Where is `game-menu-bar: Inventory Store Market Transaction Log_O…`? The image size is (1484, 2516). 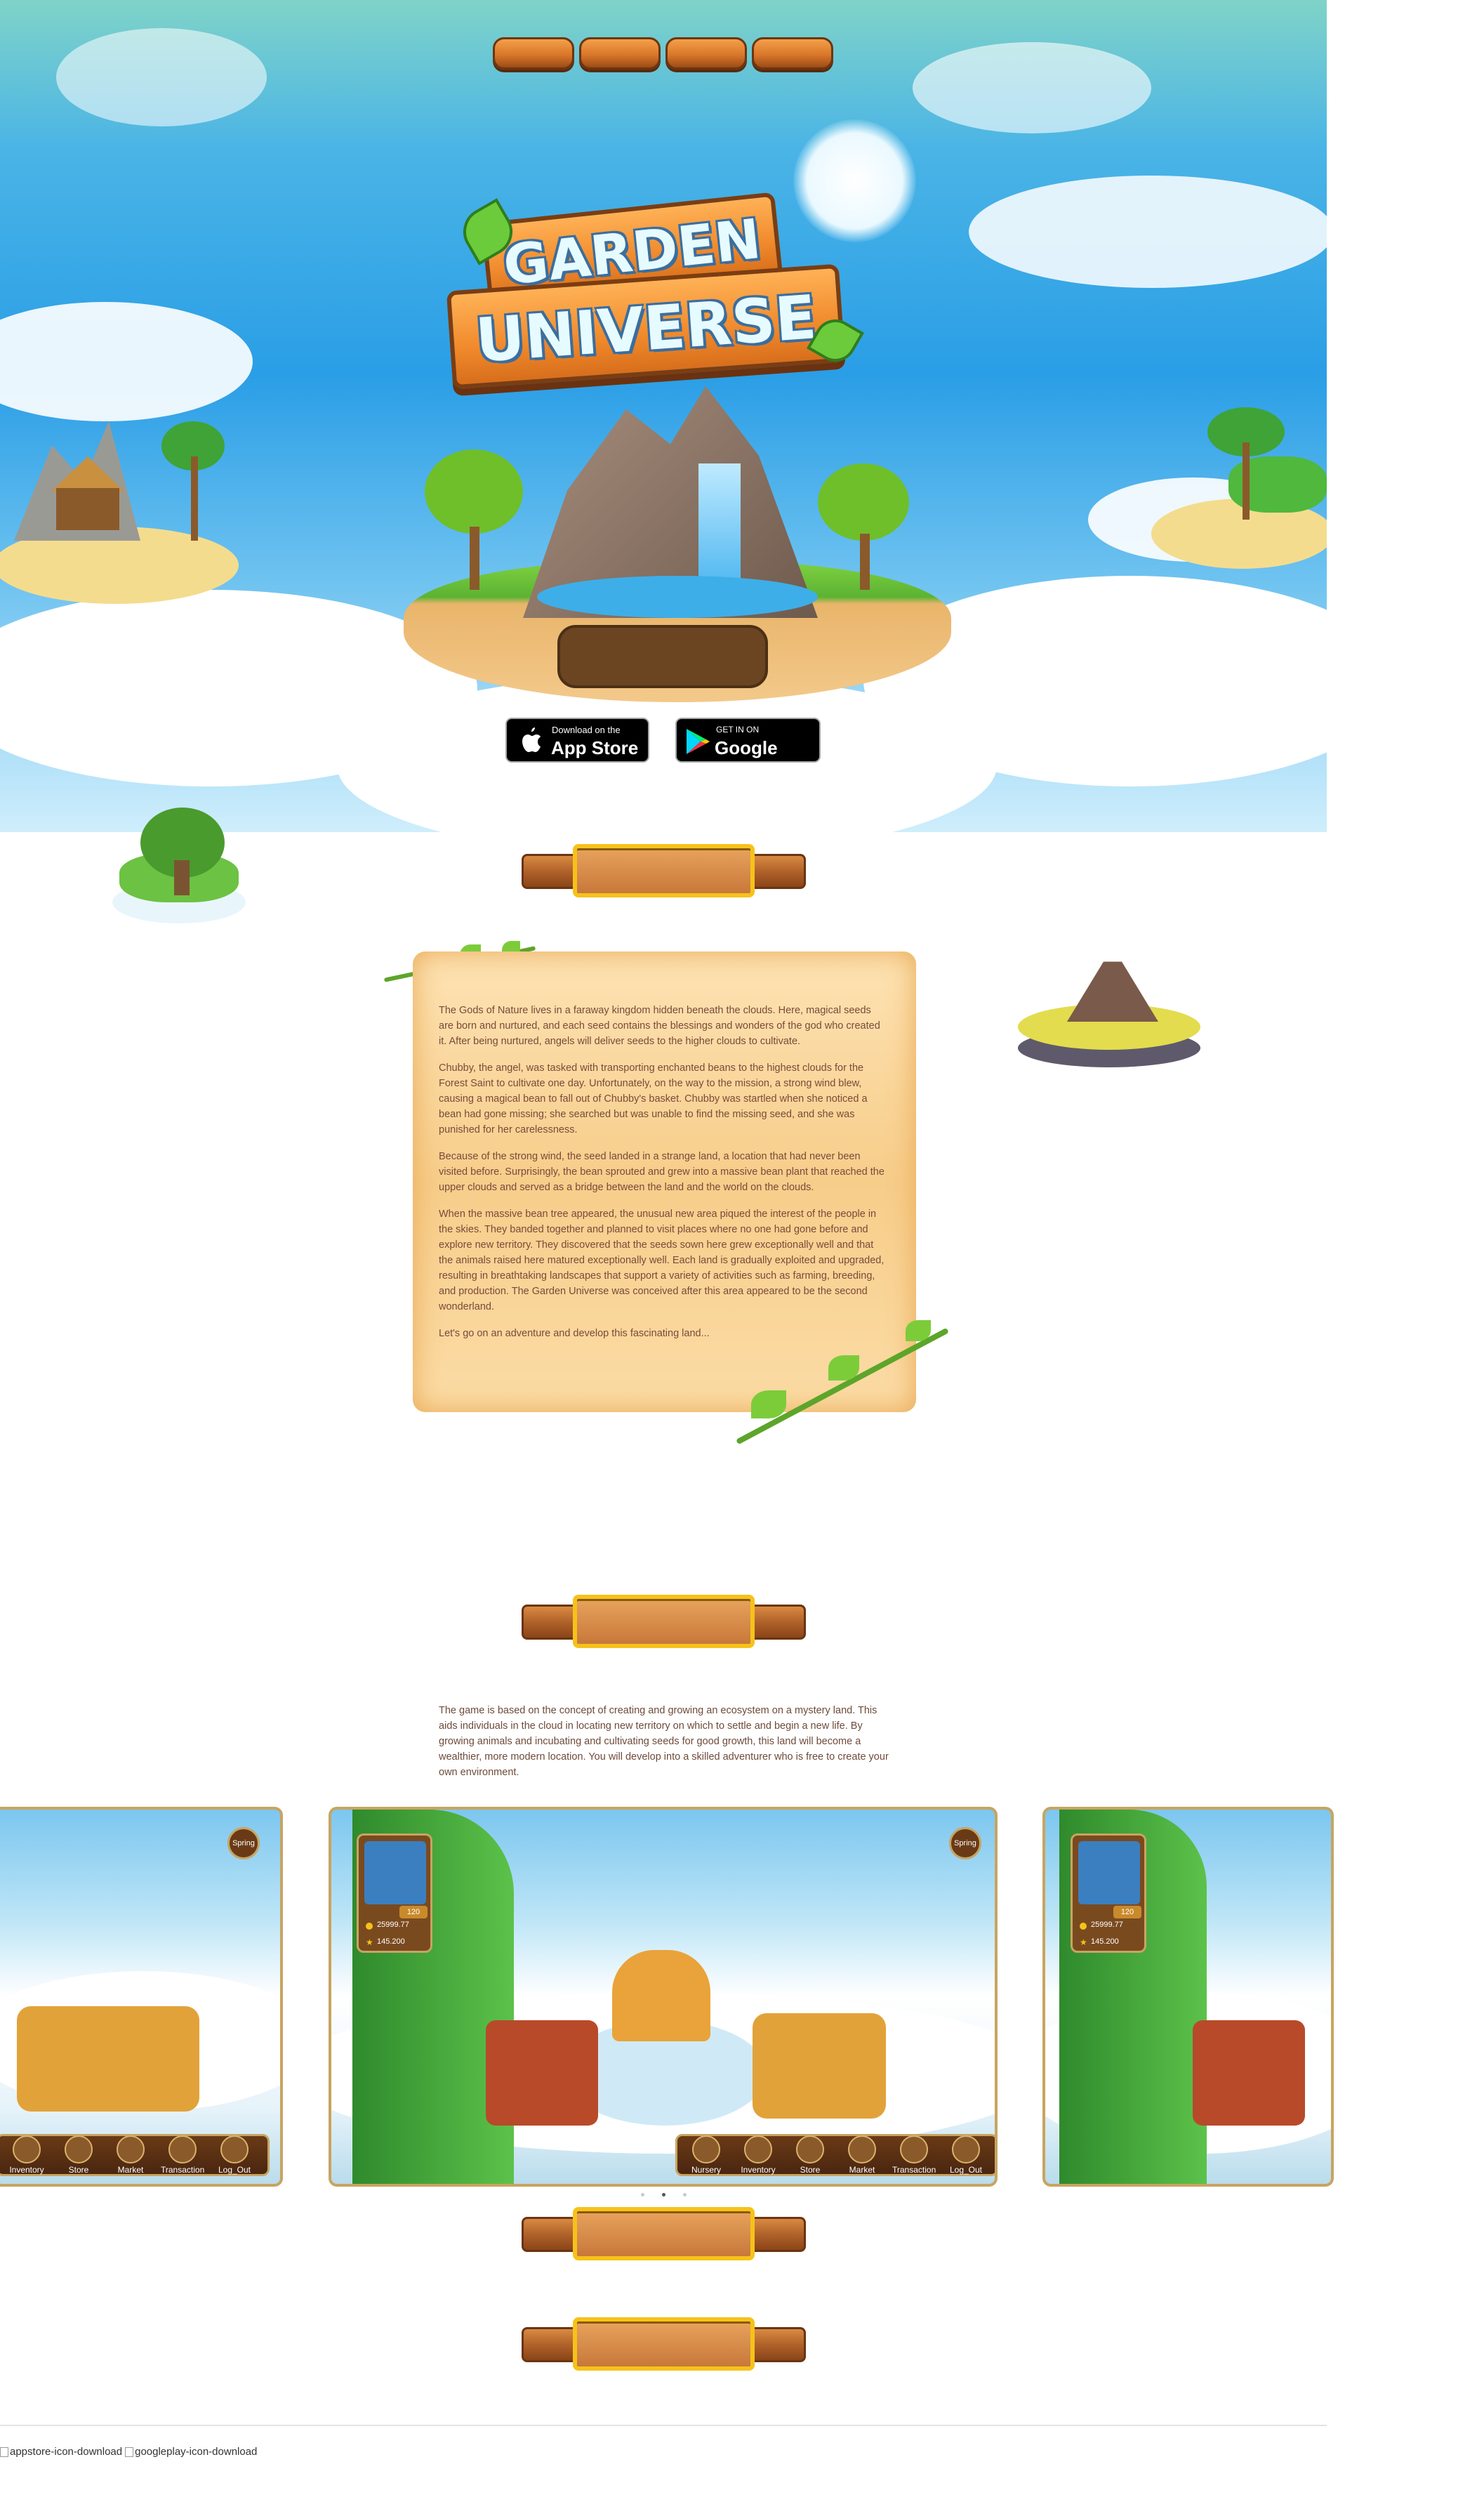 game-menu-bar: Inventory Store Market Transaction Log_O… is located at coordinates (135, 2155).